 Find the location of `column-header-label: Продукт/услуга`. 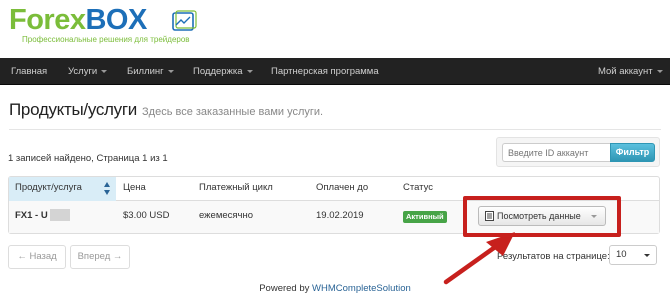

column-header-label: Продукт/услуга is located at coordinates (48, 187).